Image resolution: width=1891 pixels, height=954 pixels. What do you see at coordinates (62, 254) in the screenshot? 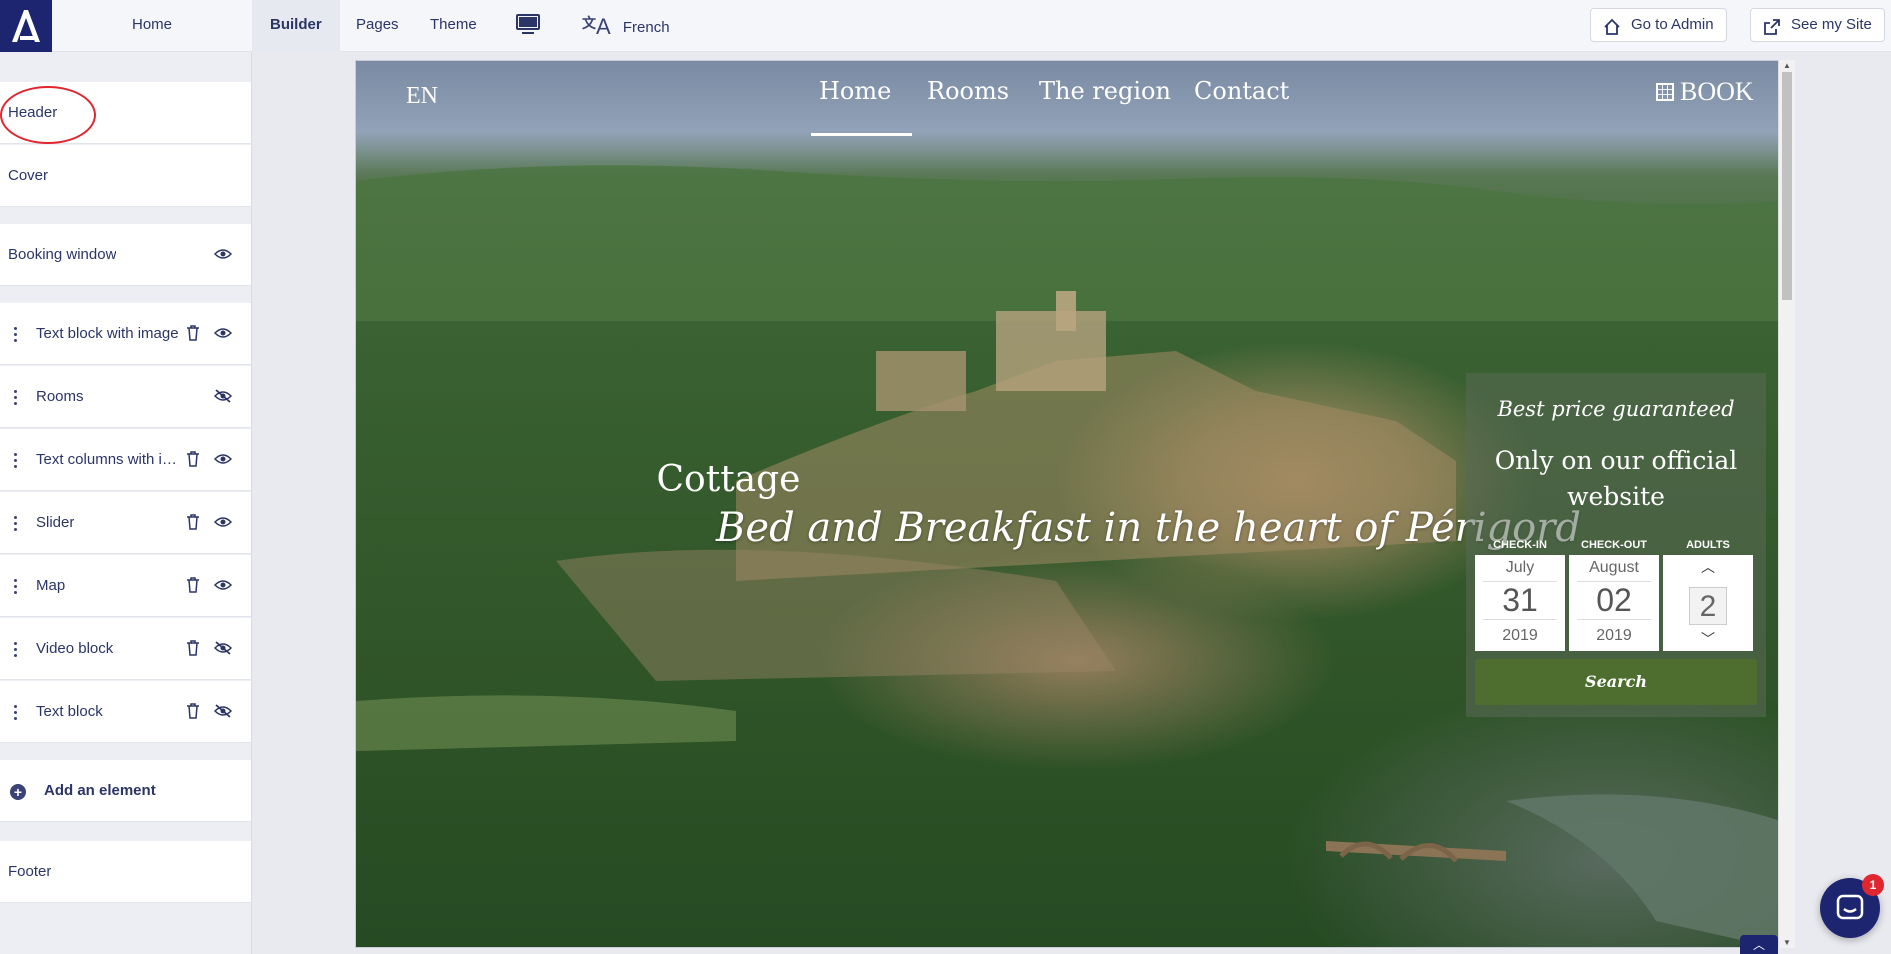
I see `sidebar-item-label: Booking window` at bounding box center [62, 254].